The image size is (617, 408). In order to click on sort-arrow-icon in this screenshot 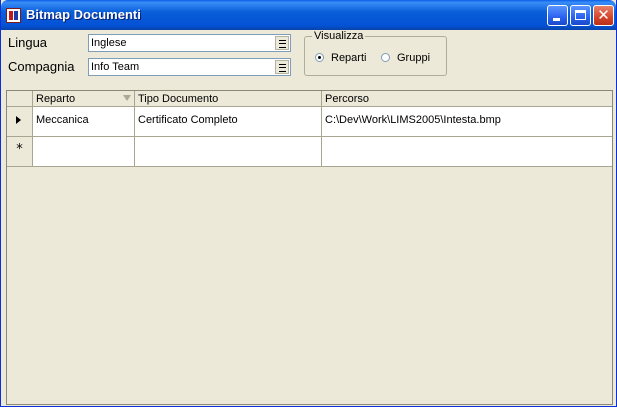, I will do `click(127, 98)`.